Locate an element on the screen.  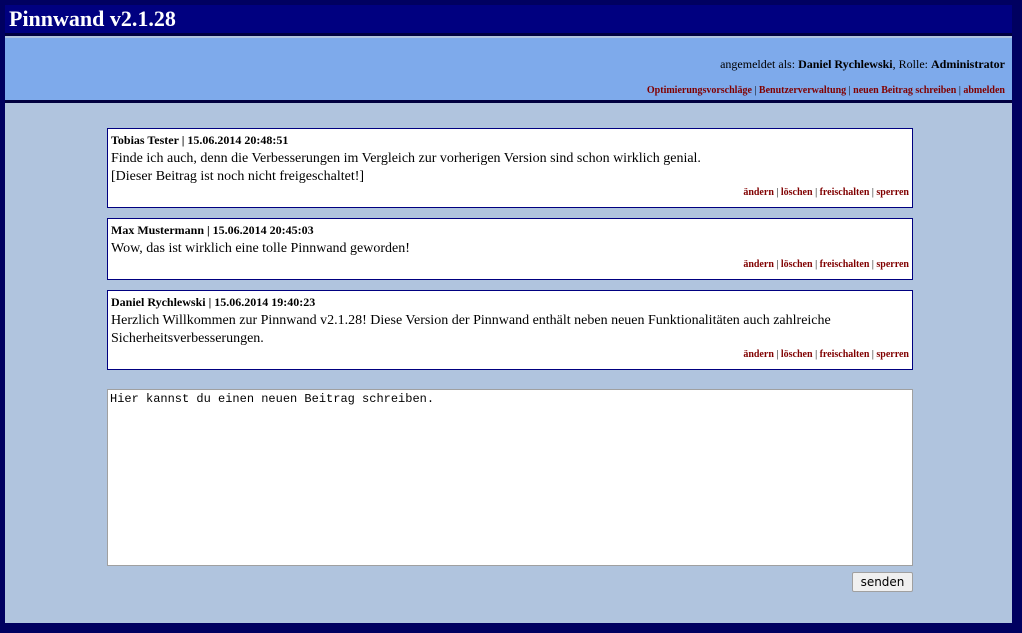
user-role: Administrator is located at coordinates (968, 64).